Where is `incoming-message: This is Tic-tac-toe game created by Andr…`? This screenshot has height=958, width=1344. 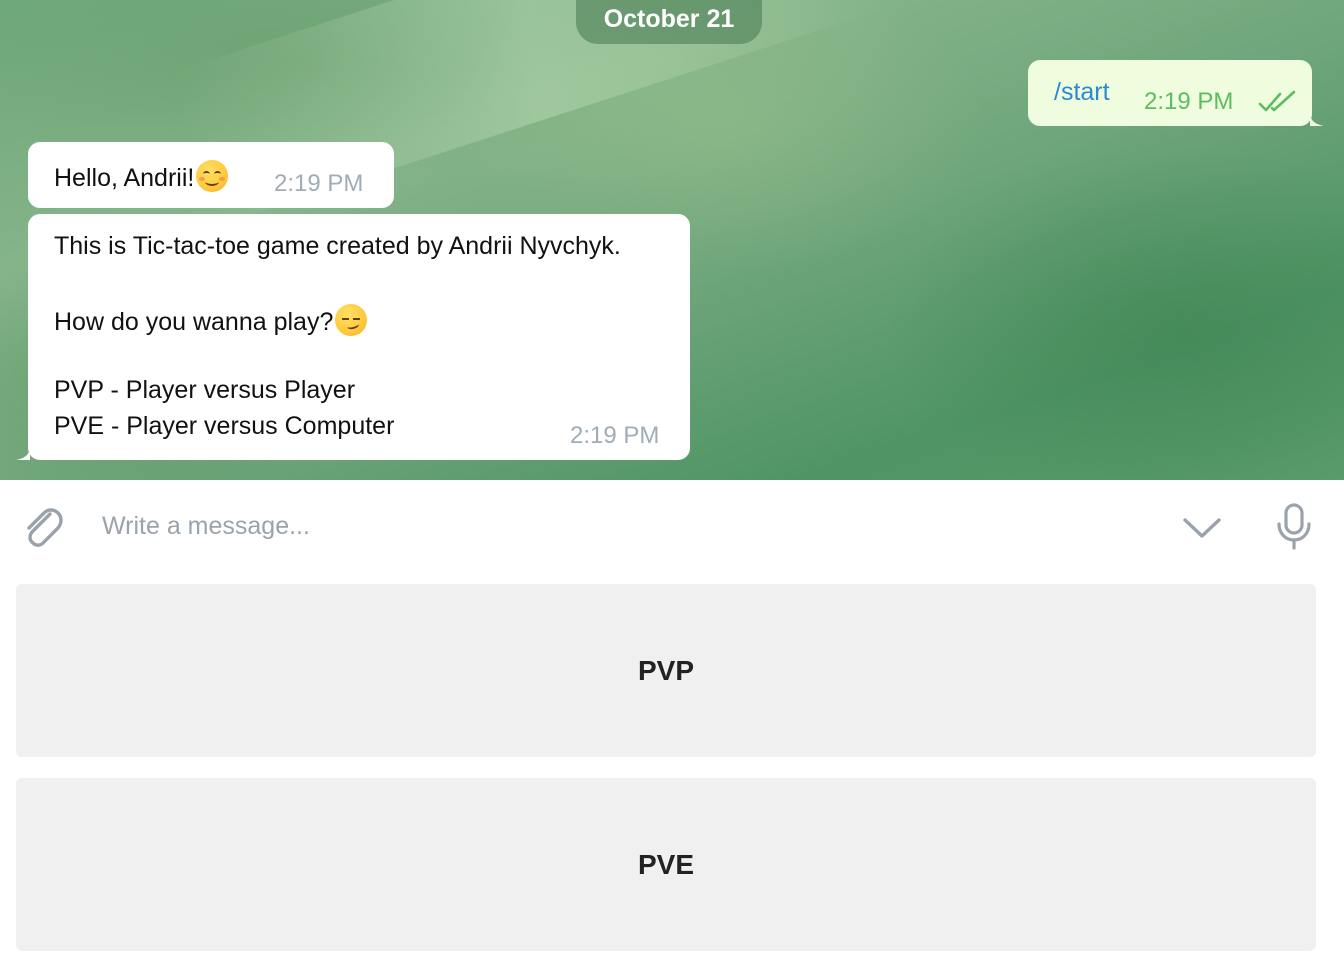 incoming-message: This is Tic-tac-toe game created by Andr… is located at coordinates (353, 337).